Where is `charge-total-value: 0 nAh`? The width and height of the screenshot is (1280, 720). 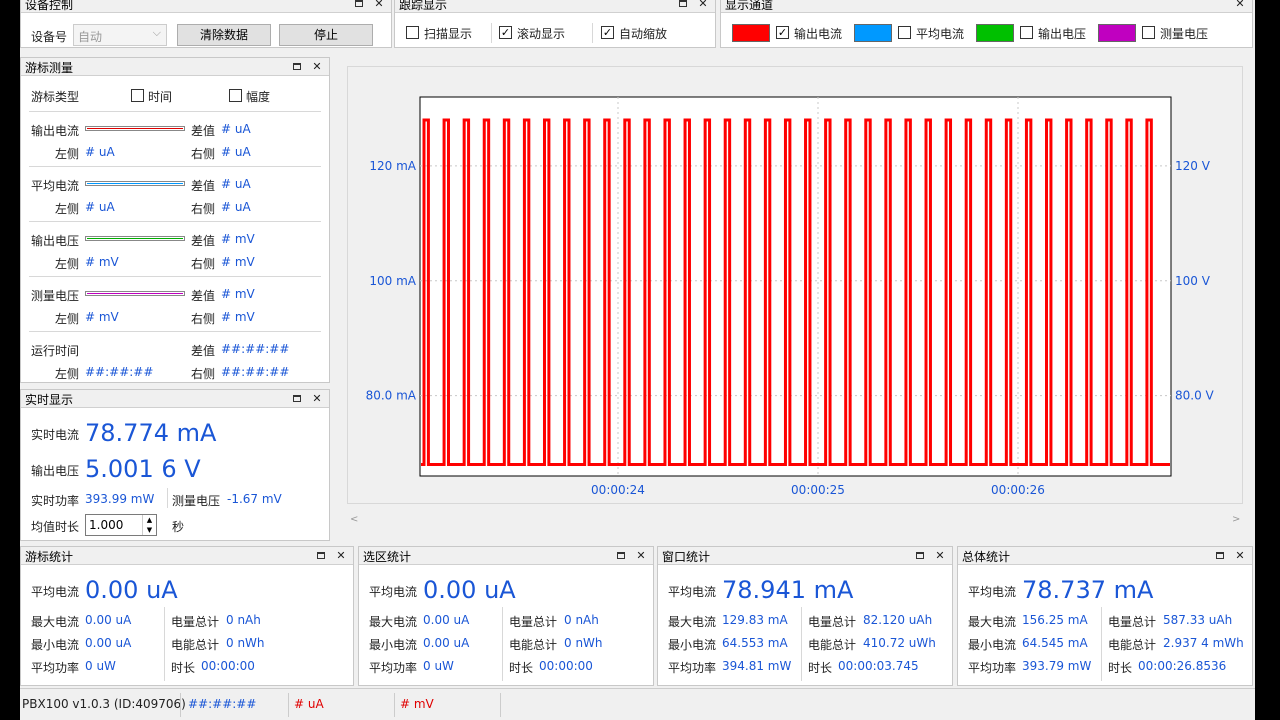 charge-total-value: 0 nAh is located at coordinates (581, 620).